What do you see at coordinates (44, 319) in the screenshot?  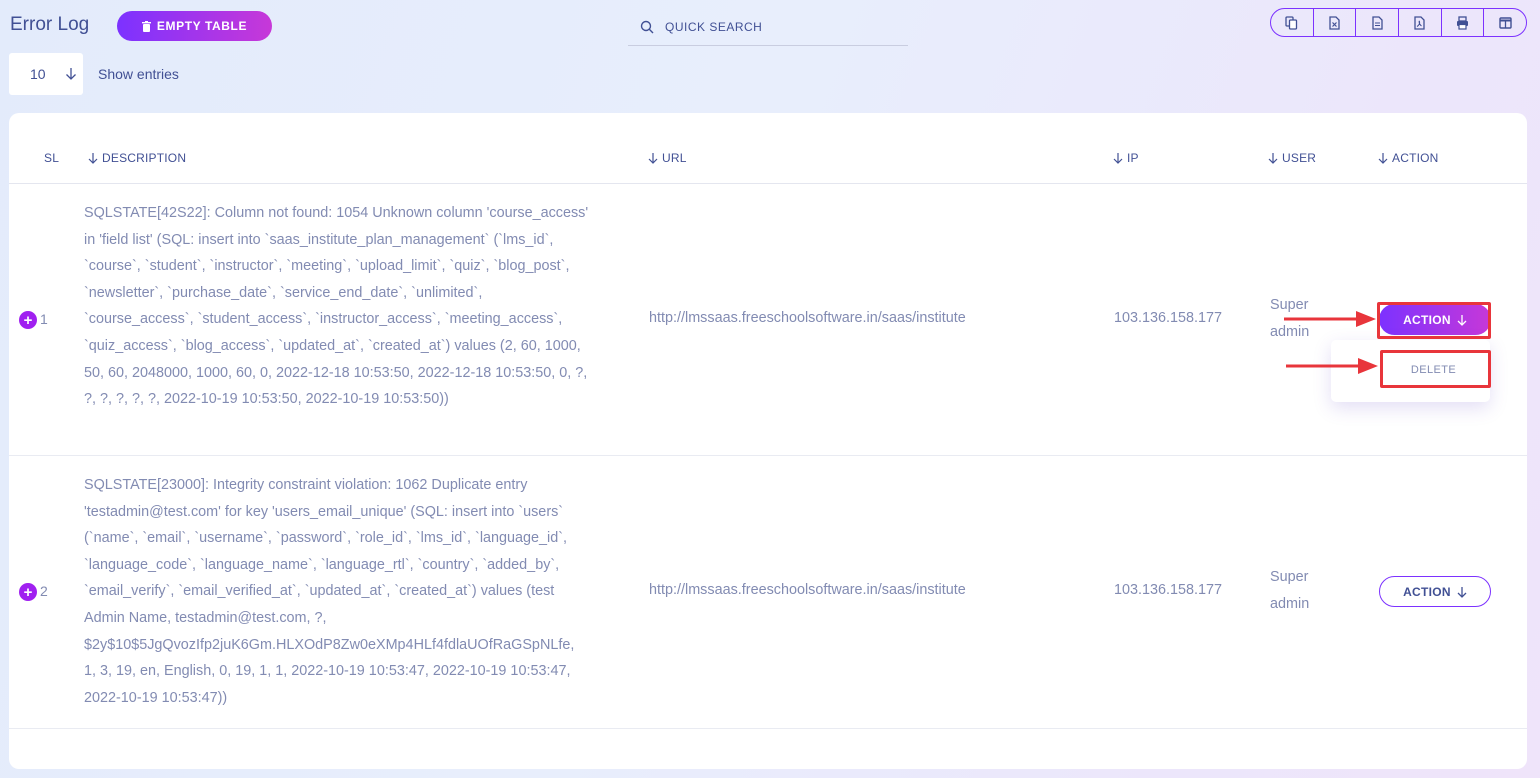 I see `row-sl: 1` at bounding box center [44, 319].